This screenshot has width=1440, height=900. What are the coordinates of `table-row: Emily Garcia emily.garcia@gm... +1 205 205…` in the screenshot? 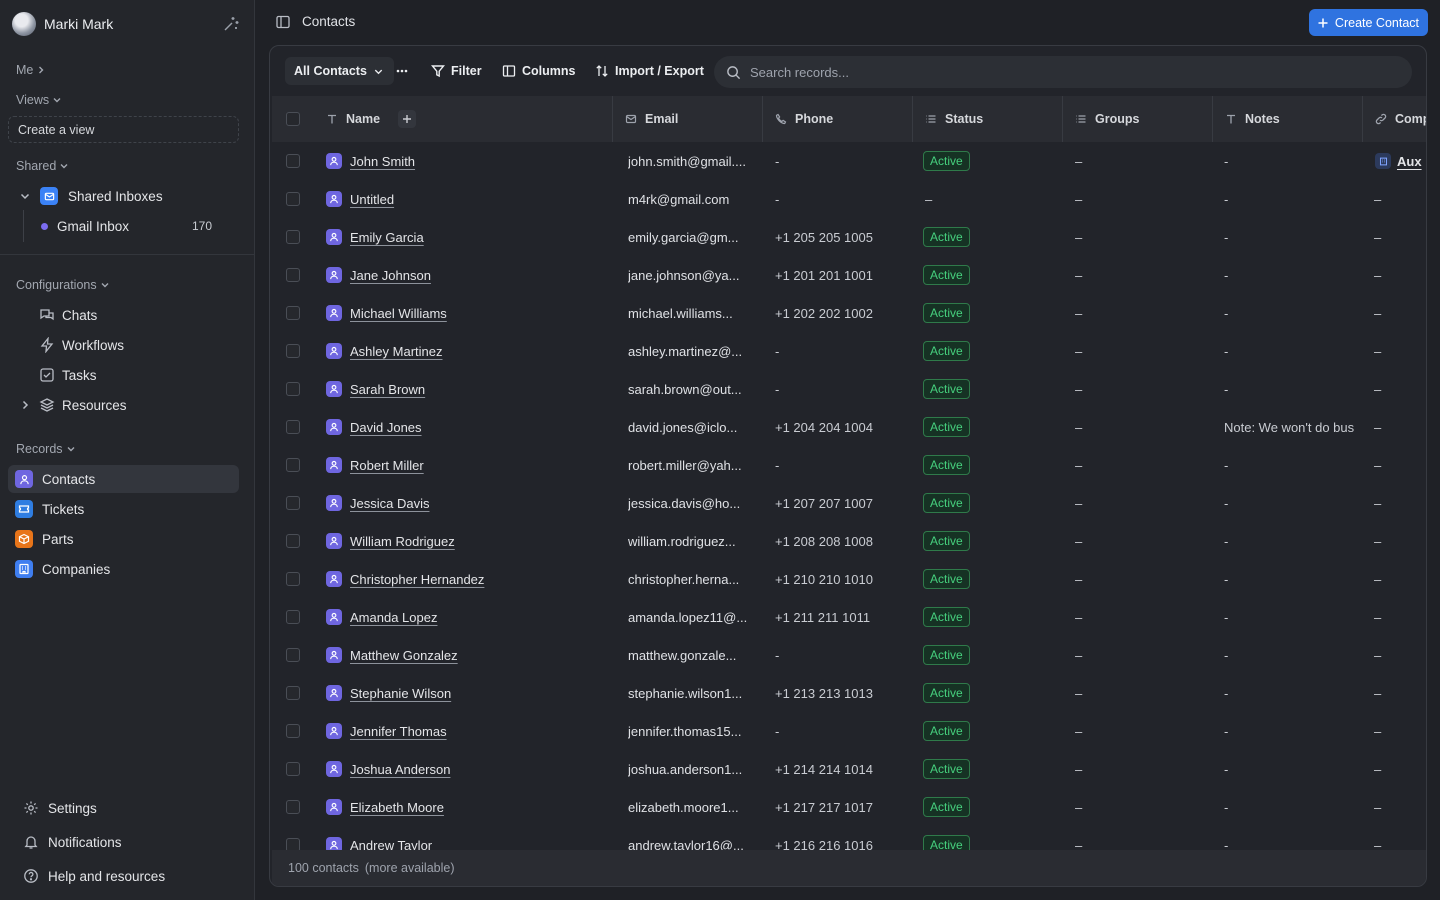 It's located at (849, 237).